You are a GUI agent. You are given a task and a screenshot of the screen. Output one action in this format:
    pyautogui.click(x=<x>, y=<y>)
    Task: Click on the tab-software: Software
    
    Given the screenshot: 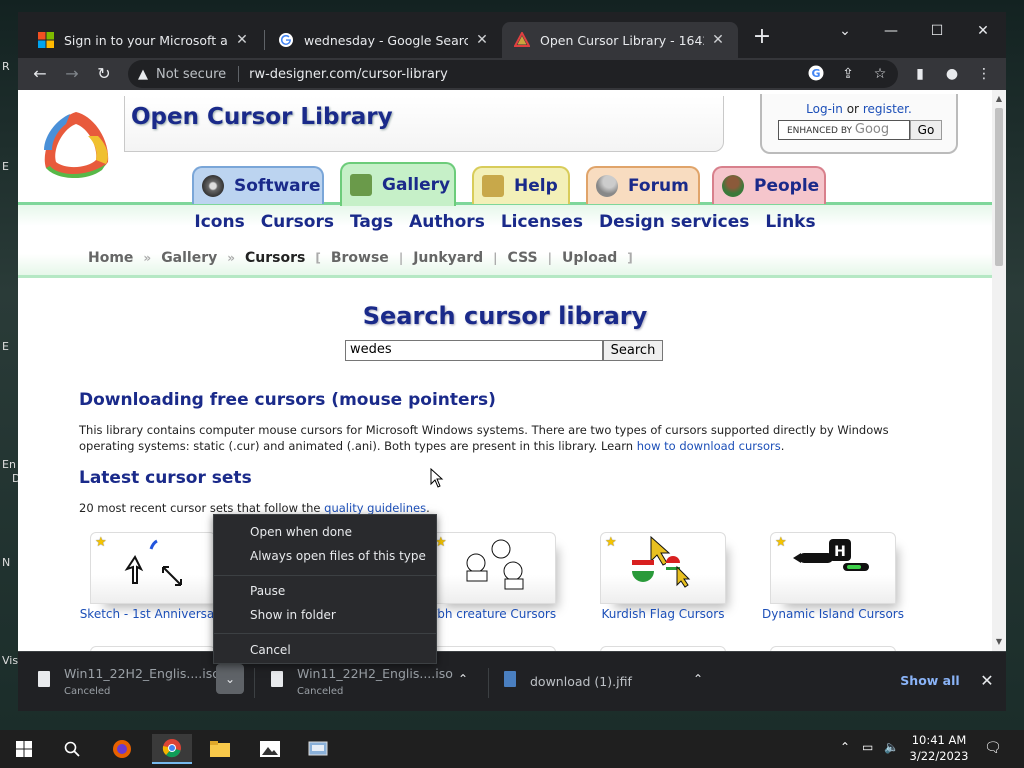 What is the action you would take?
    pyautogui.click(x=258, y=185)
    